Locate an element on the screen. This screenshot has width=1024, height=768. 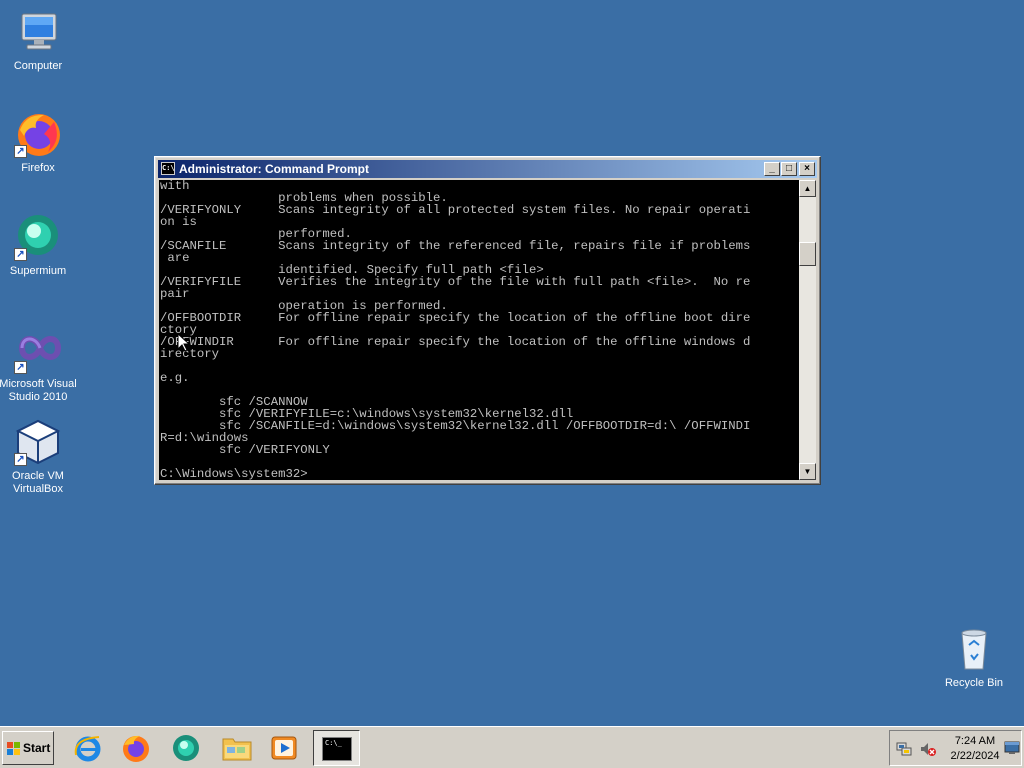
scroll-down-icon: ▼ is located at coordinates (807, 471).